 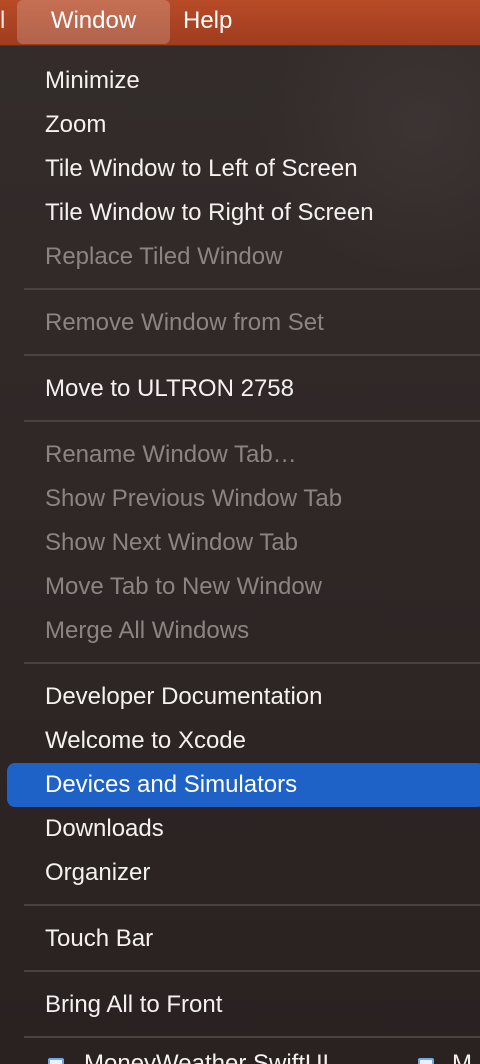 I want to click on menu-bar: l Window Help, so click(x=240, y=23).